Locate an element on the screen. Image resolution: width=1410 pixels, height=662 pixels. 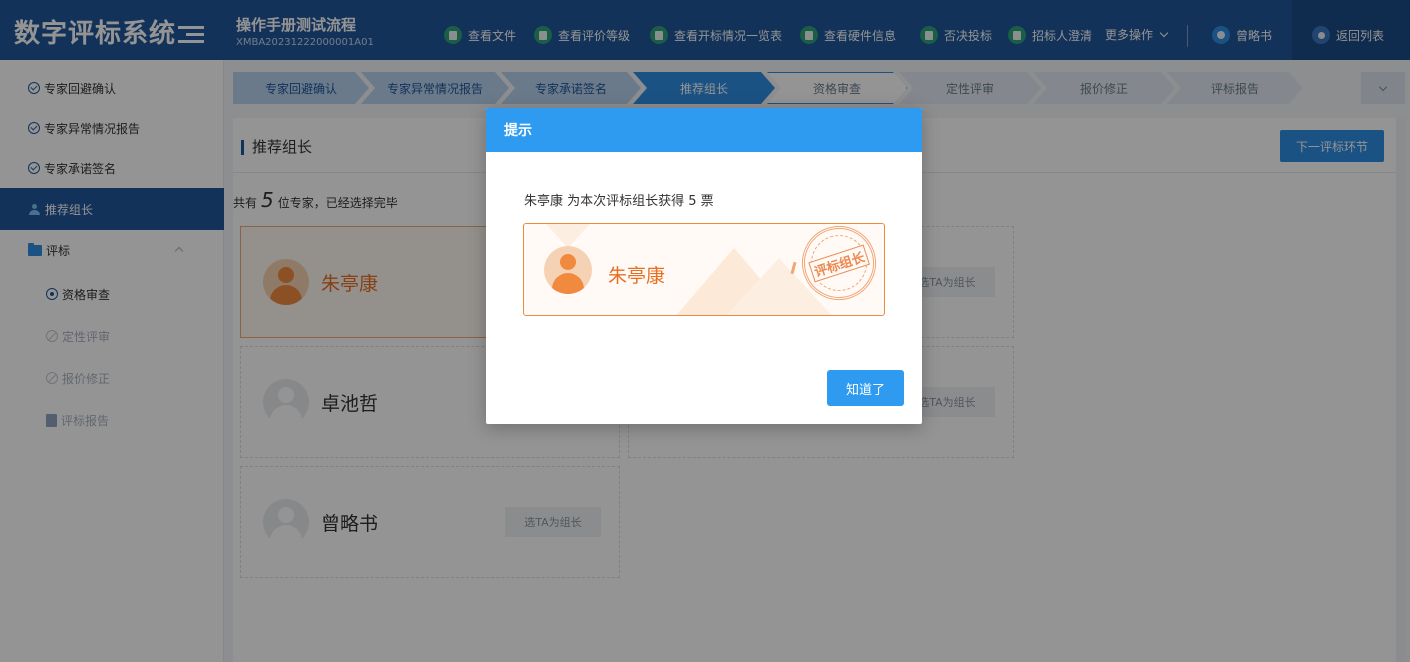
result-dialog: 提示 朱亭康 为本次评标组长获得 5 票 朱亭康 评标组长 知道了 is located at coordinates (704, 266).